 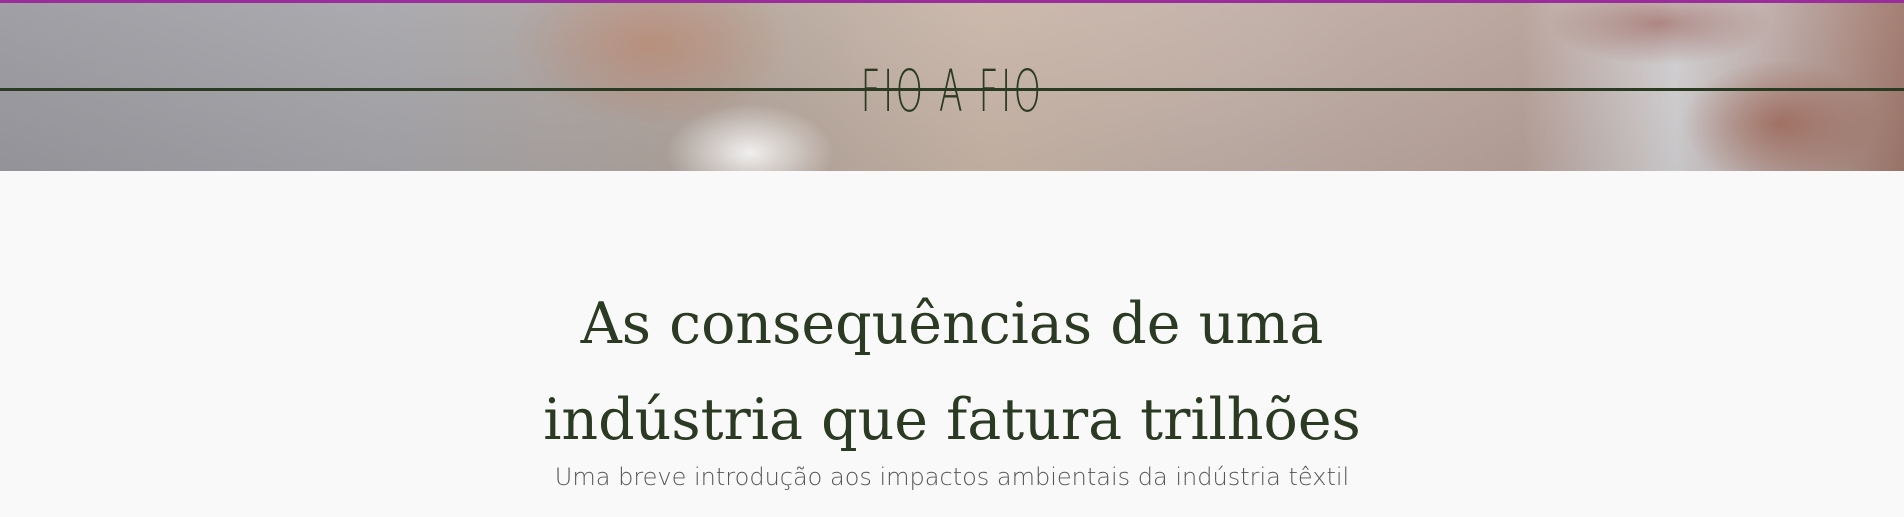 I want to click on site-logo: FIO A FIO, so click(x=952, y=91).